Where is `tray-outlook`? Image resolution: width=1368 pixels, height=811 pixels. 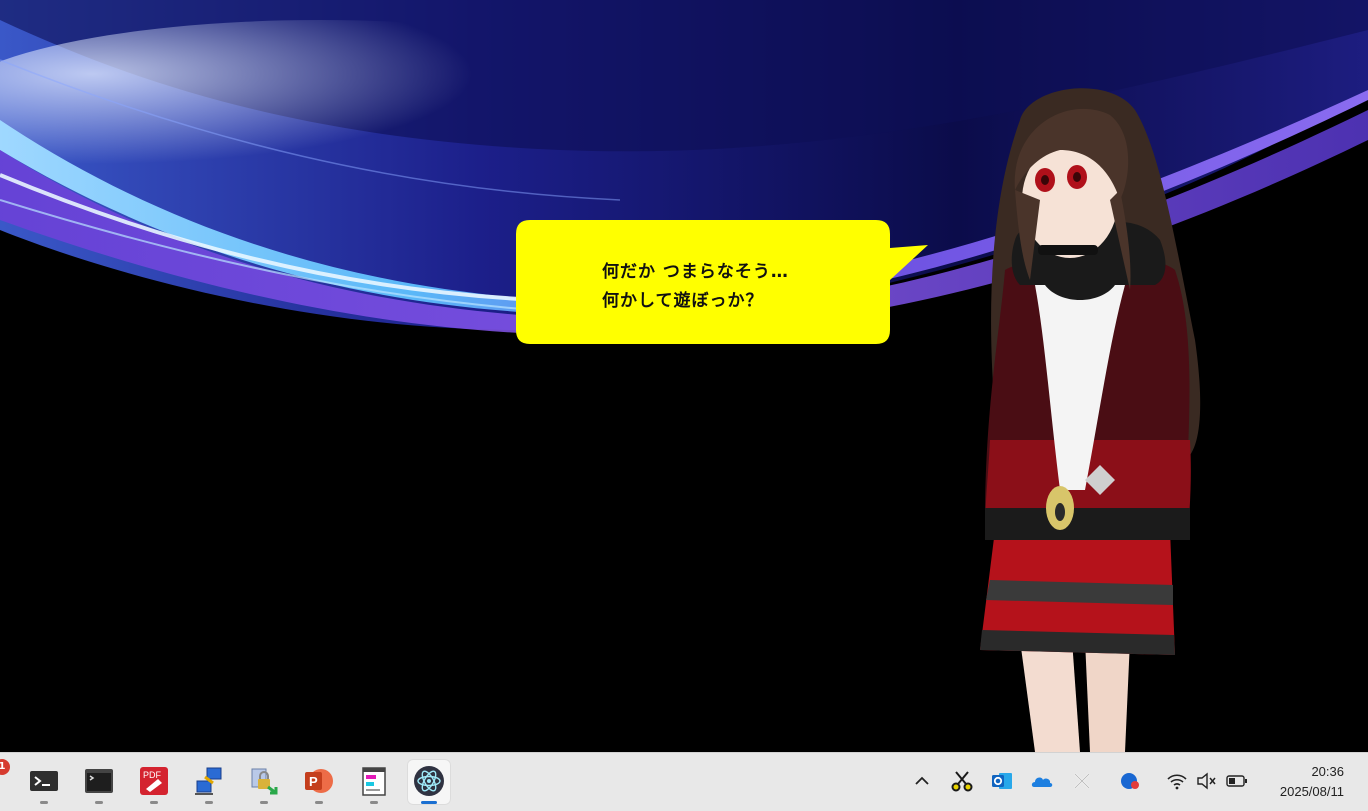
tray-outlook is located at coordinates (1002, 781).